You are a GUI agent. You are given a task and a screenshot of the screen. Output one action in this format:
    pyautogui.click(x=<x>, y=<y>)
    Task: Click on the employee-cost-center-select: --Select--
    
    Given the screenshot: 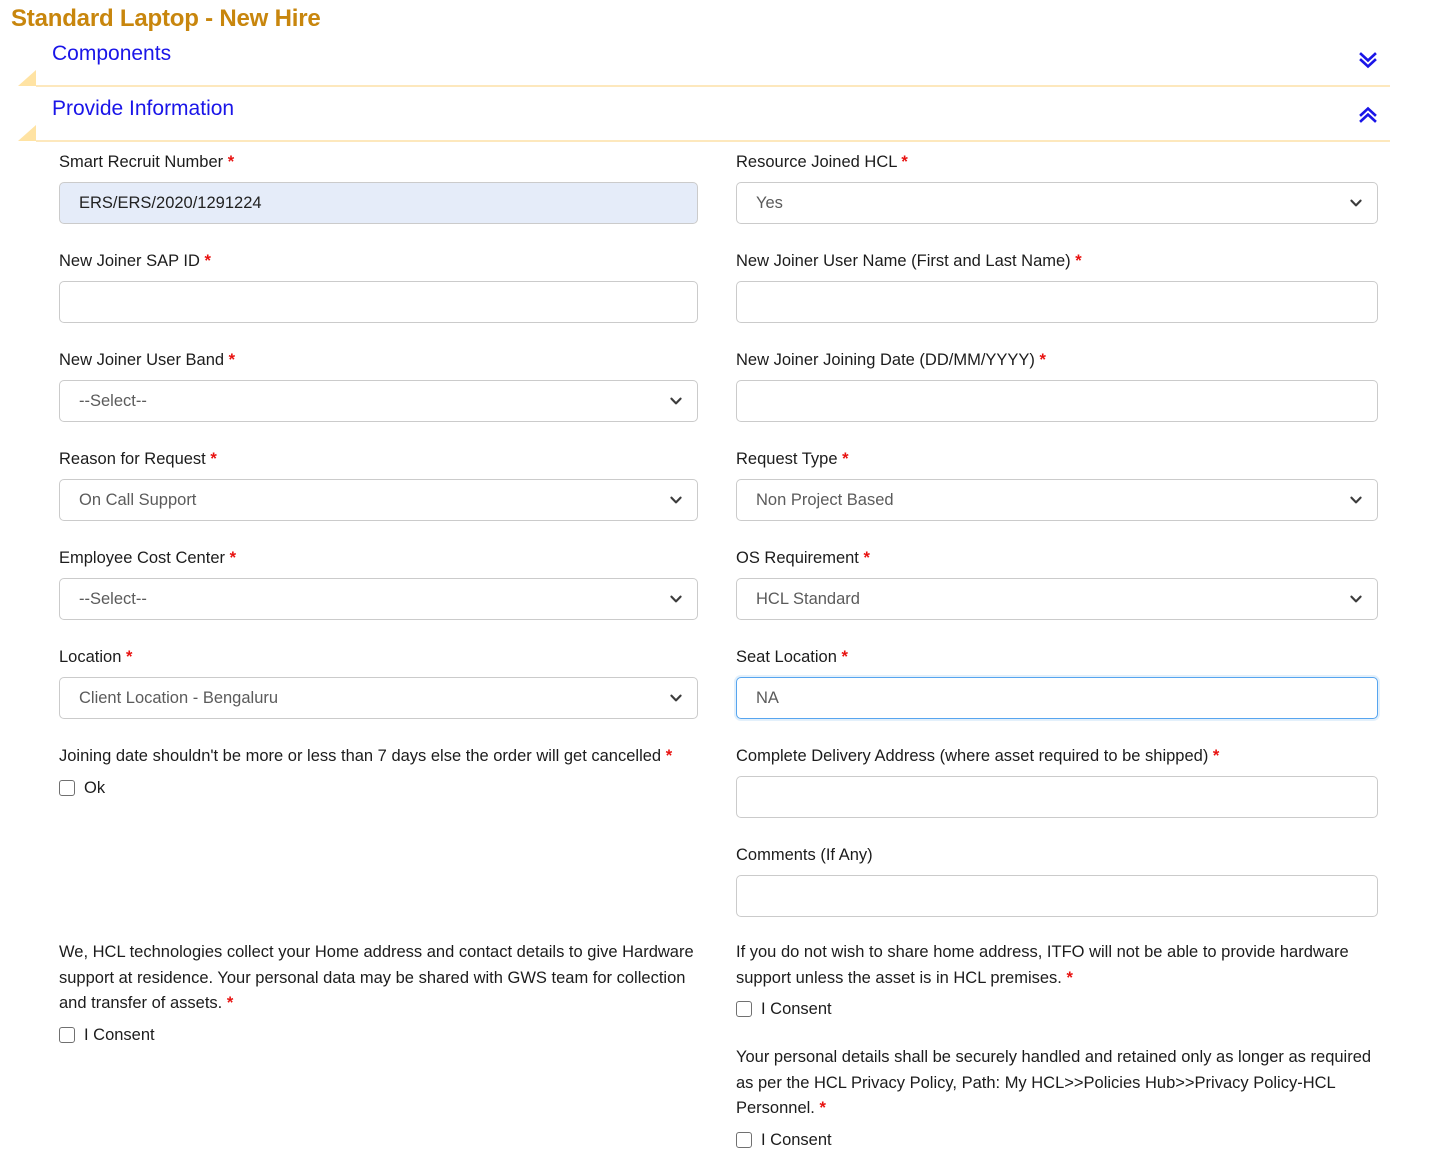 What is the action you would take?
    pyautogui.click(x=378, y=599)
    